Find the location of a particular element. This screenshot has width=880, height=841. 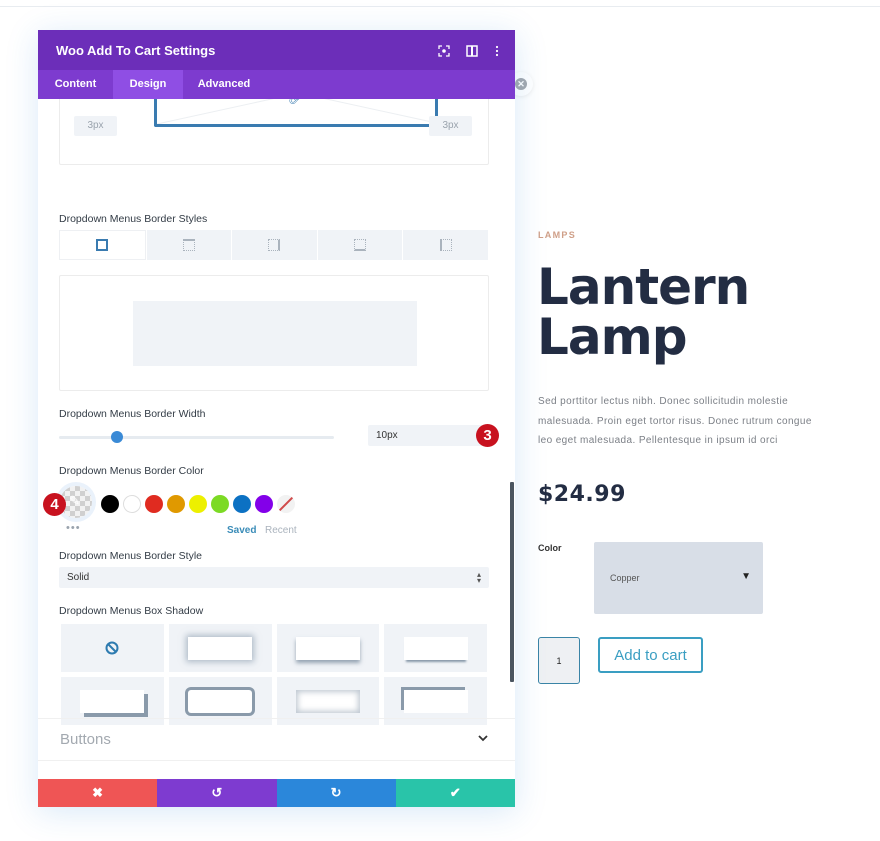

border-radius-preview: 🔗︎ 3px 3px is located at coordinates (274, 132).